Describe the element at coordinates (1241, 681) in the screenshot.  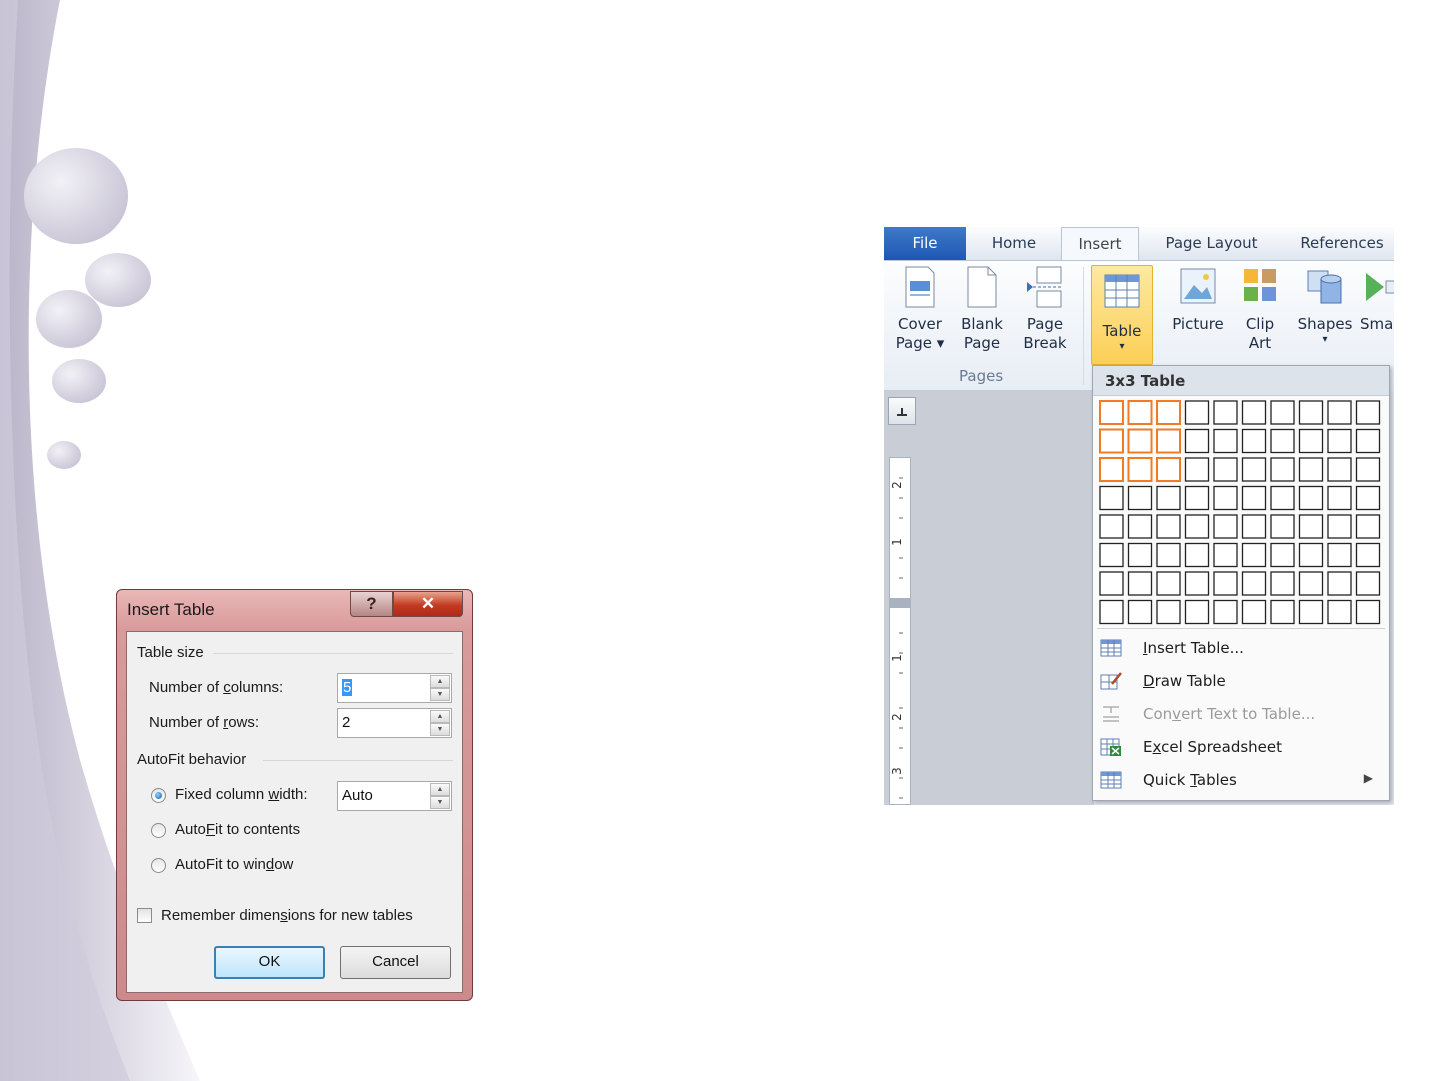
I see `menu-item: Draw Table` at that location.